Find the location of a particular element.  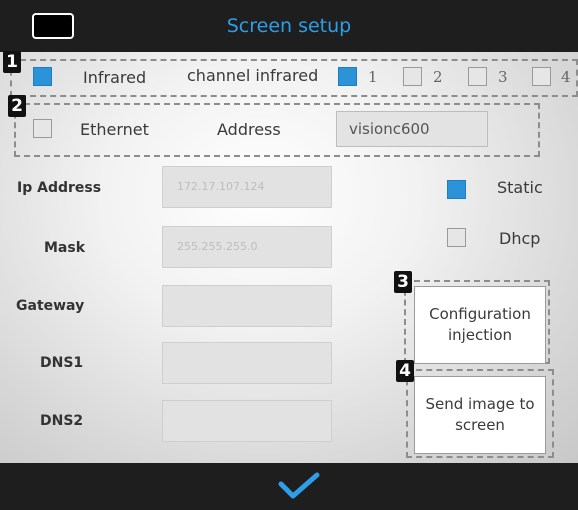

channel-infrared-label: channel infrared is located at coordinates (253, 75).